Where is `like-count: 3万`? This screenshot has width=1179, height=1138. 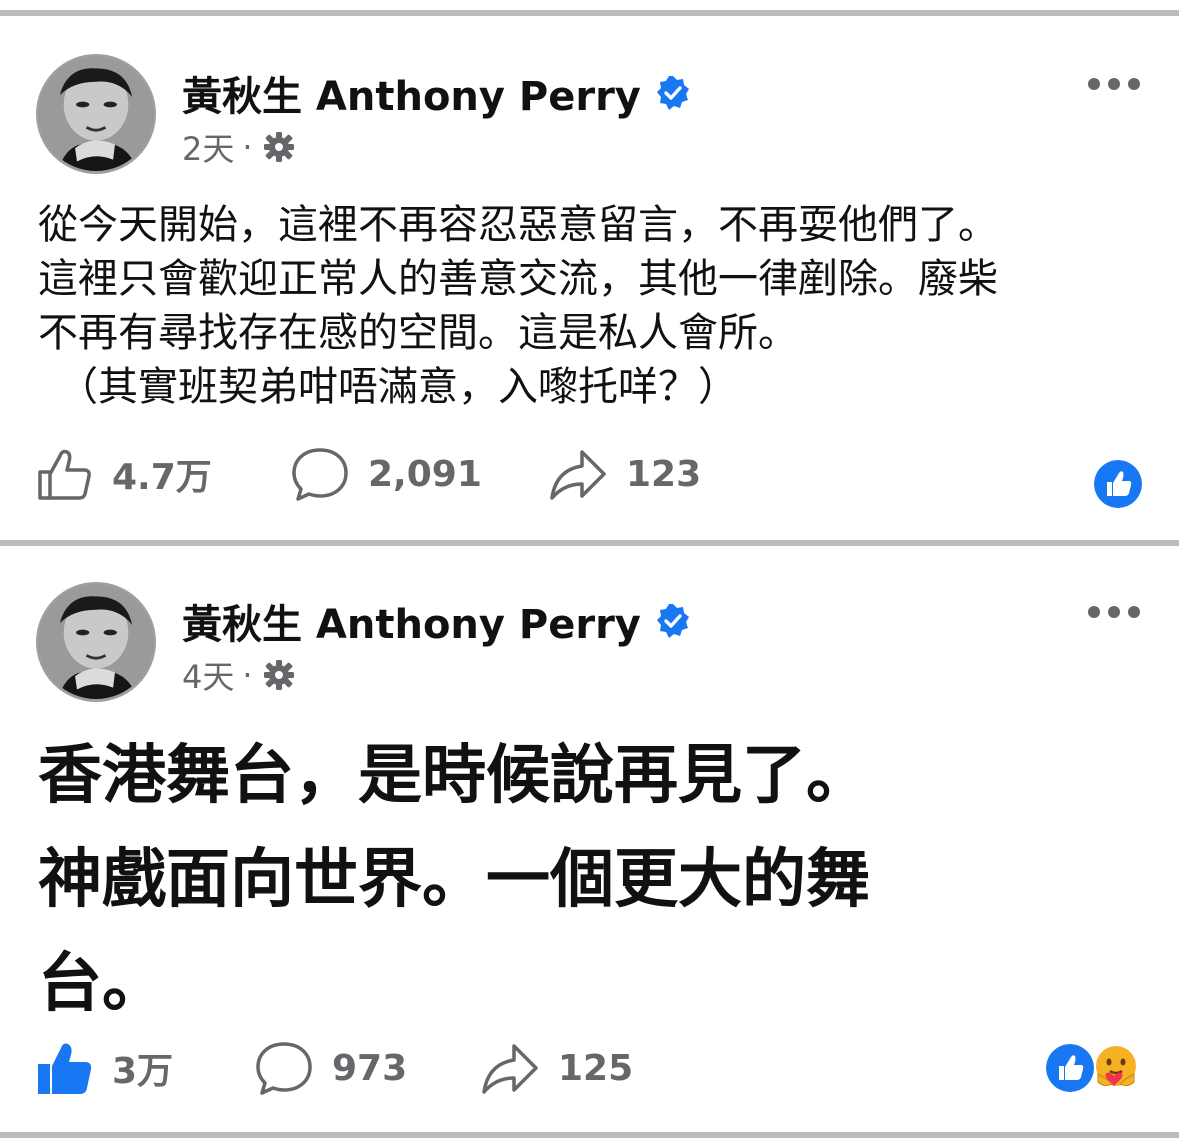
like-count: 3万 is located at coordinates (143, 1071).